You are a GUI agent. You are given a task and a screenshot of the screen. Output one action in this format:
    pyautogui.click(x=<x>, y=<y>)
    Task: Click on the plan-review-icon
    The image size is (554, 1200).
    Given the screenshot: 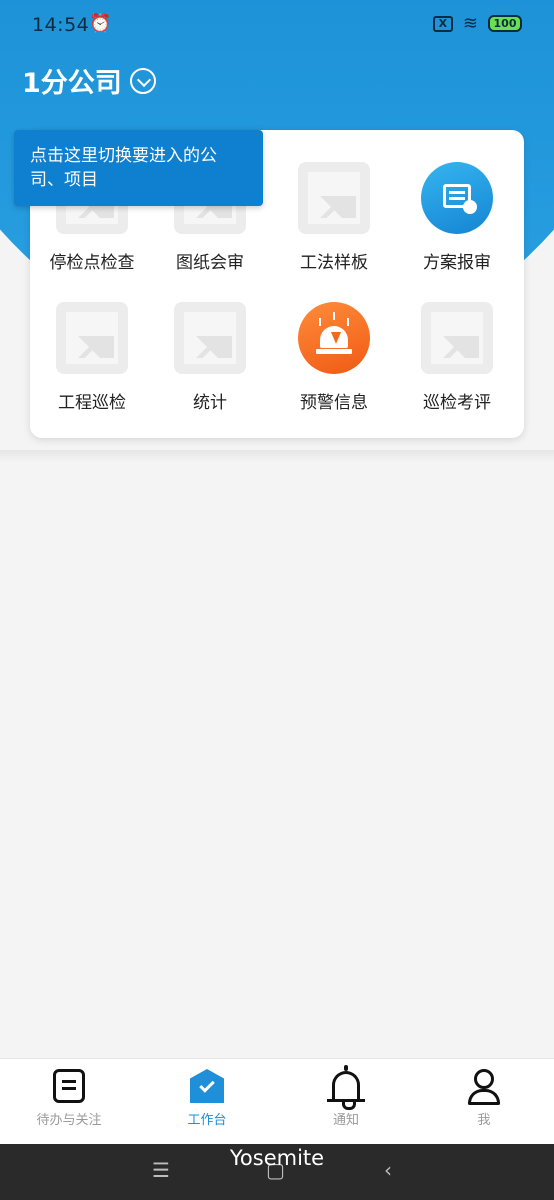 What is the action you would take?
    pyautogui.click(x=457, y=198)
    